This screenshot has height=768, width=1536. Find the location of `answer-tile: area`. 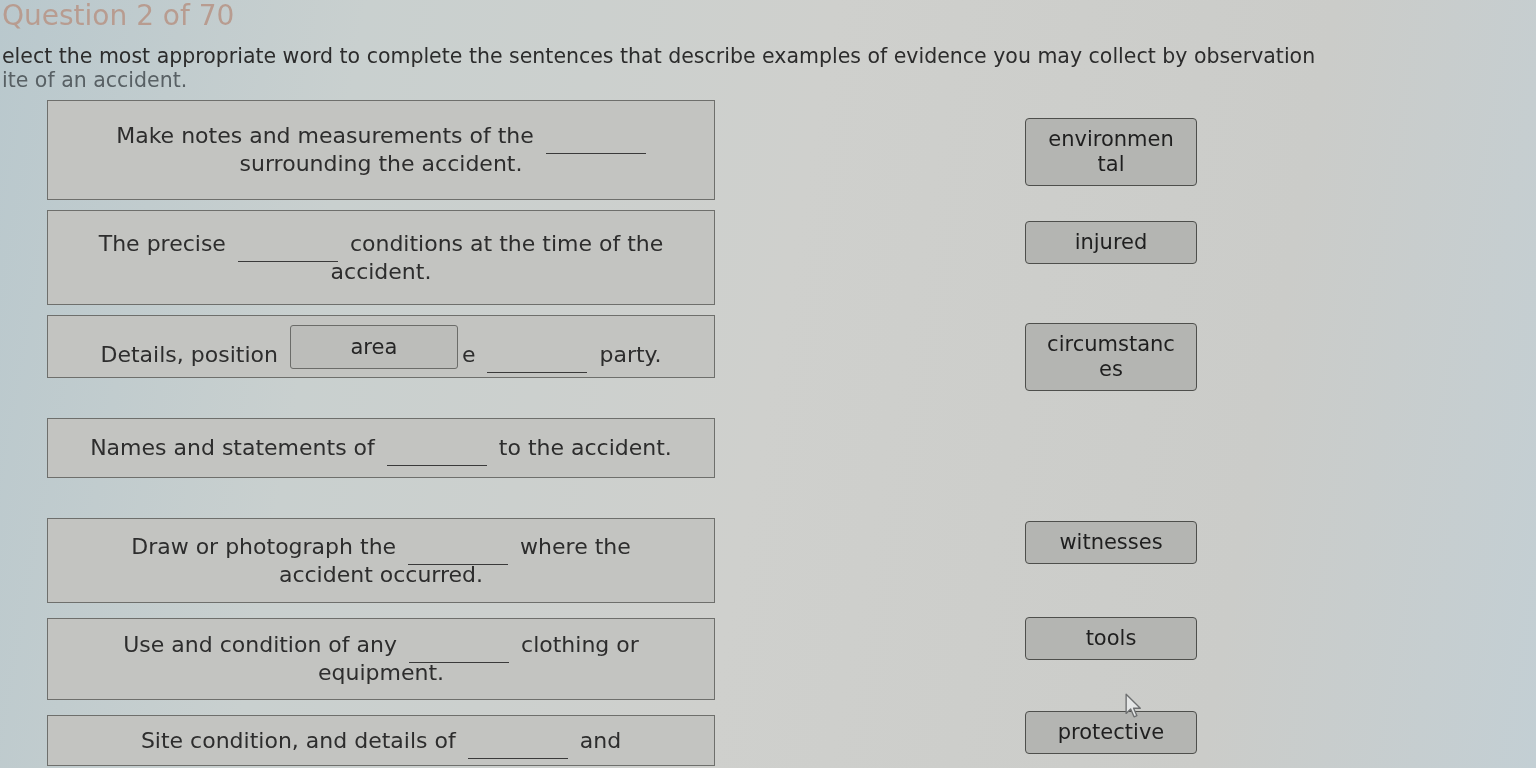

answer-tile: area is located at coordinates (373, 346).